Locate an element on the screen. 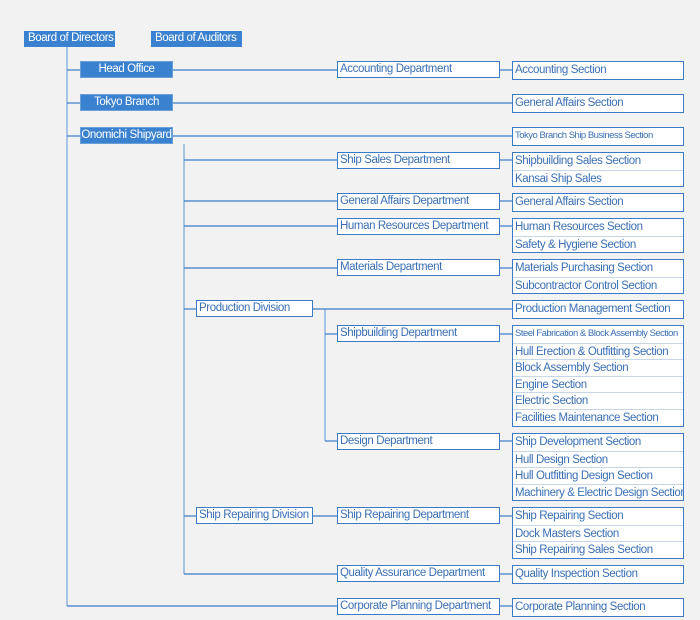 This screenshot has height=620, width=700. unit-onomichi-shipyard: Onomichi Shipyard is located at coordinates (126, 135).